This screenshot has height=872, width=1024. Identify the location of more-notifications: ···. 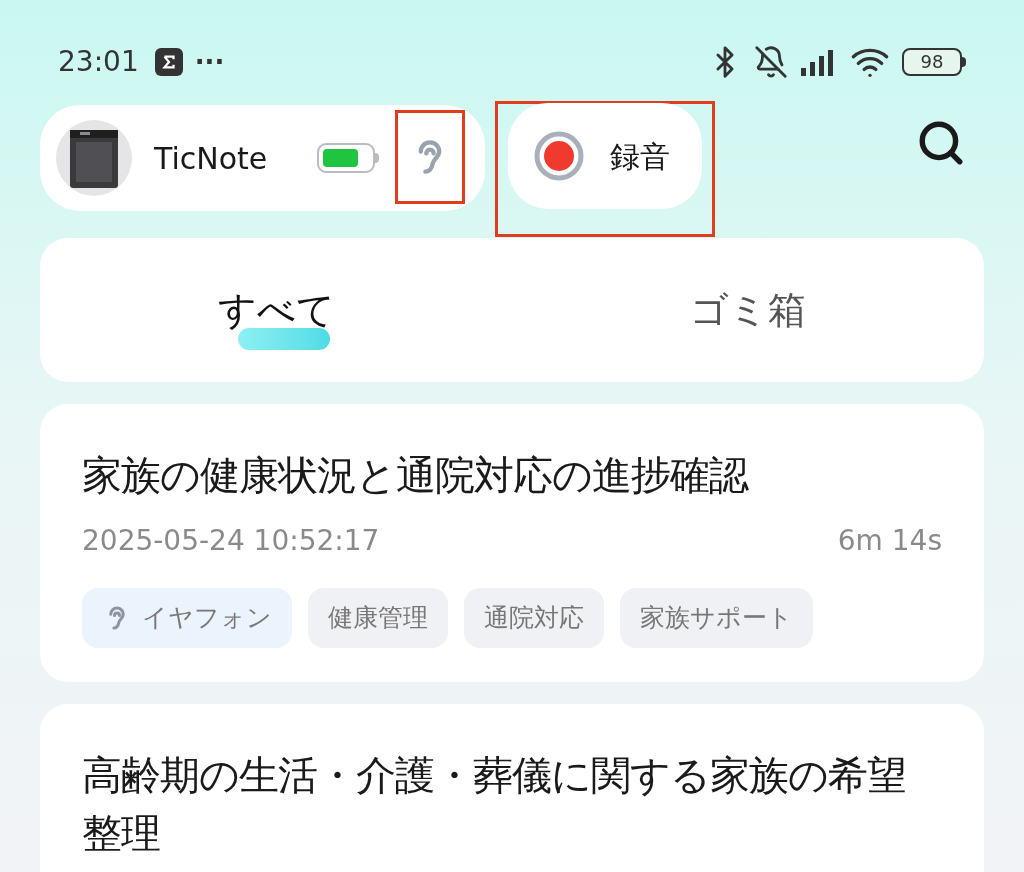
(209, 62).